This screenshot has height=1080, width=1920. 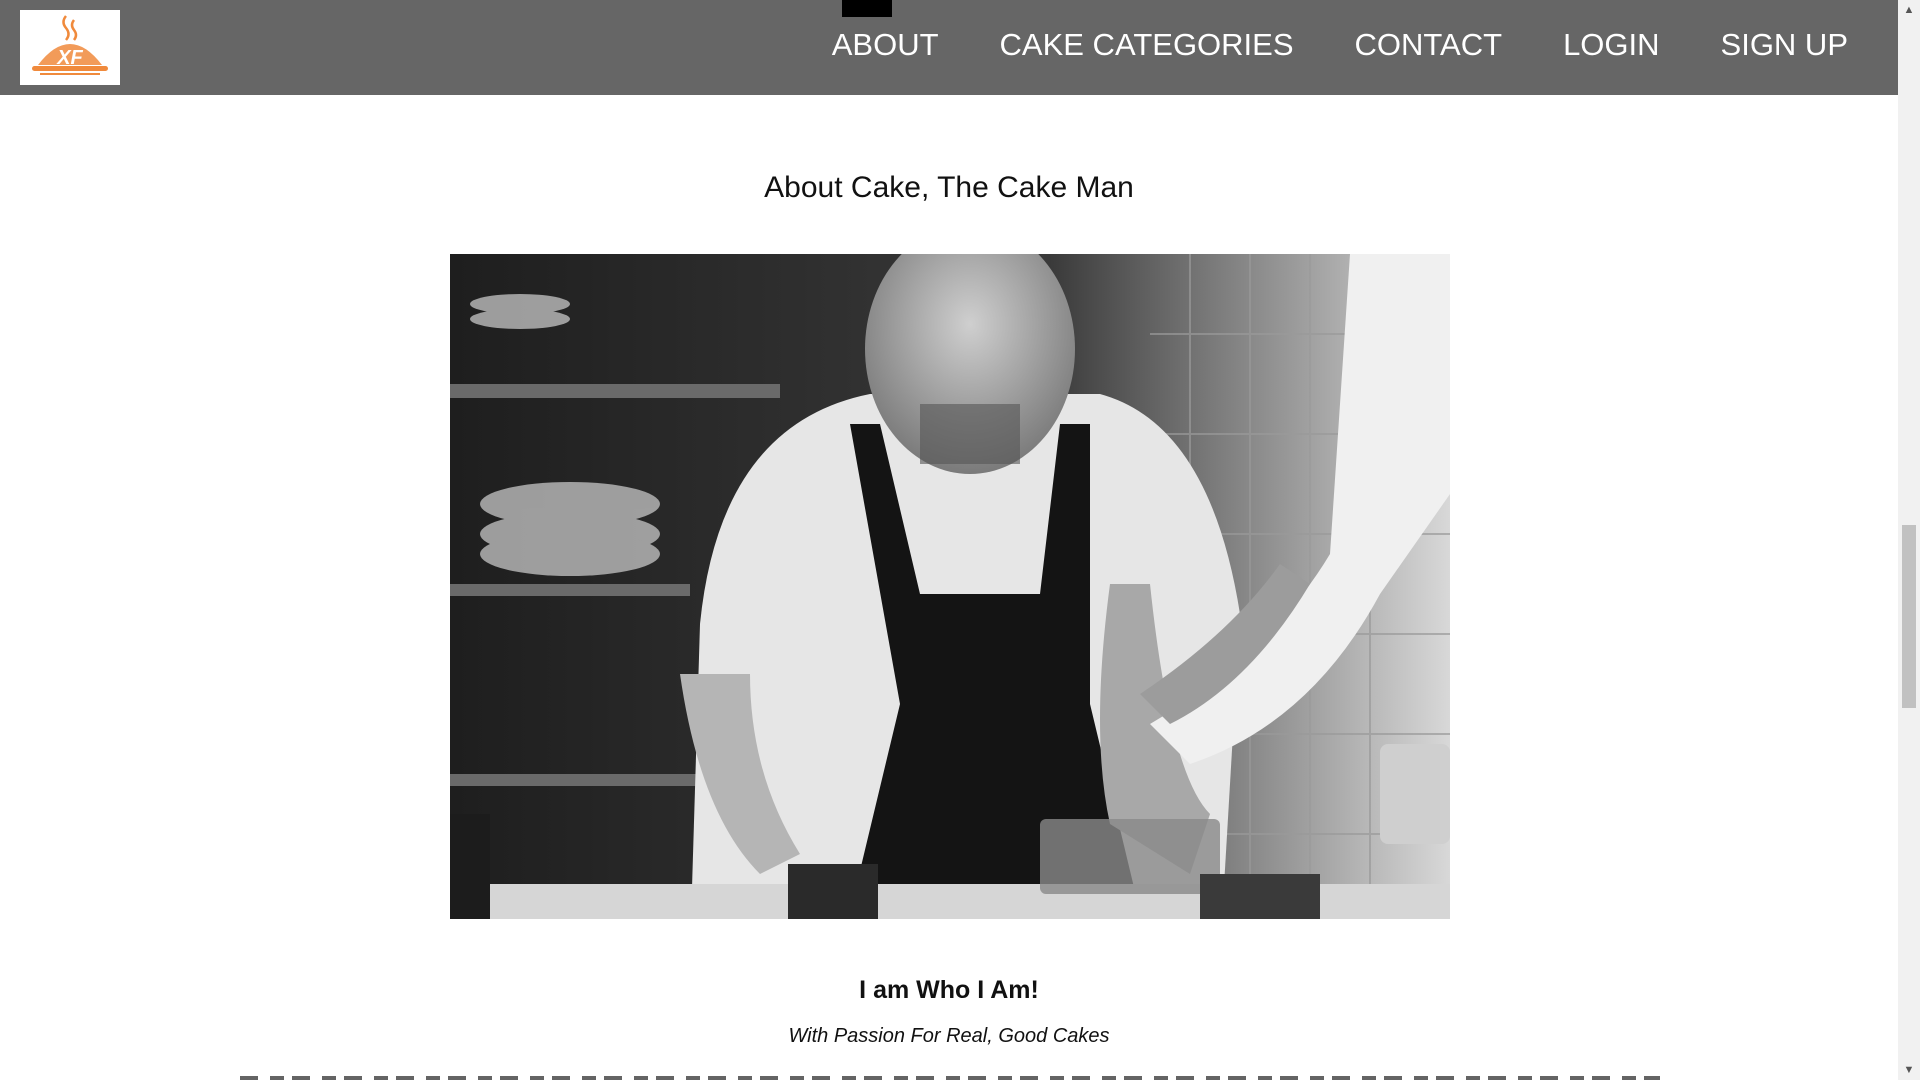 I want to click on nav-about: ABOUT, so click(x=885, y=45).